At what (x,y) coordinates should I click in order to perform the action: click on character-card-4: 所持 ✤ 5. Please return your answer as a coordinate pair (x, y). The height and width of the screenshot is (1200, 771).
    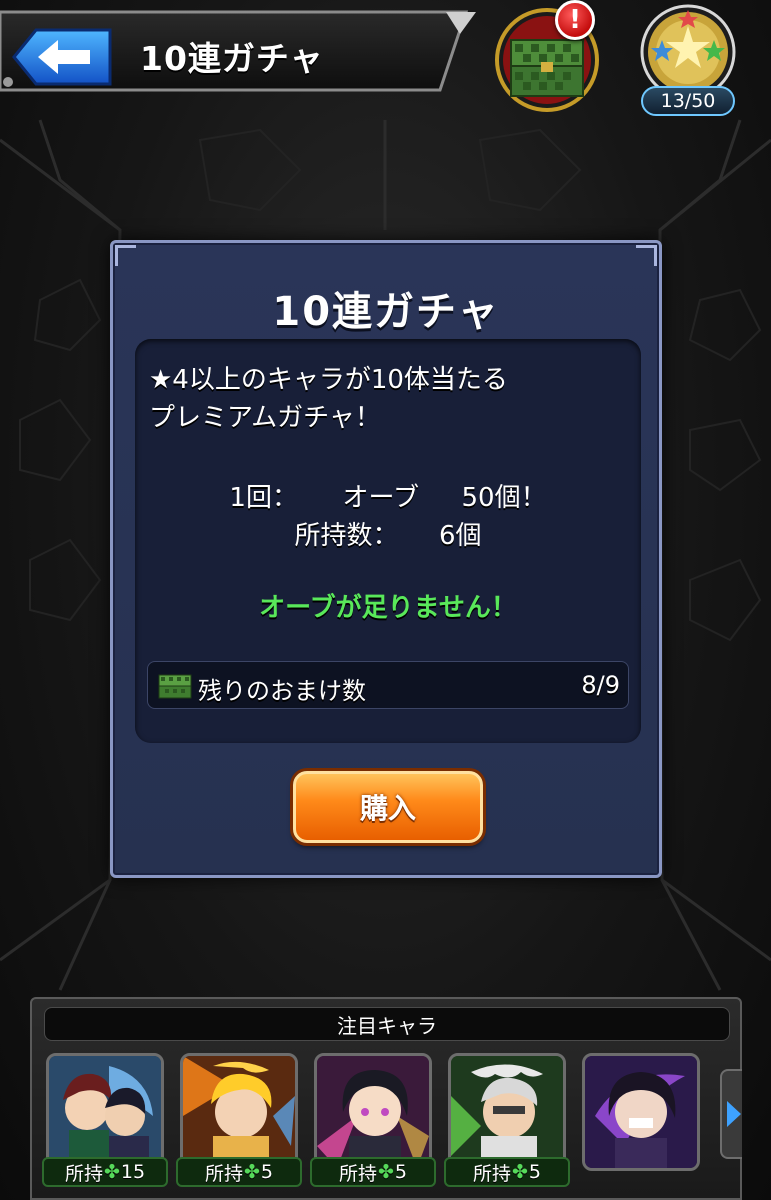
    Looking at the image, I should click on (507, 1126).